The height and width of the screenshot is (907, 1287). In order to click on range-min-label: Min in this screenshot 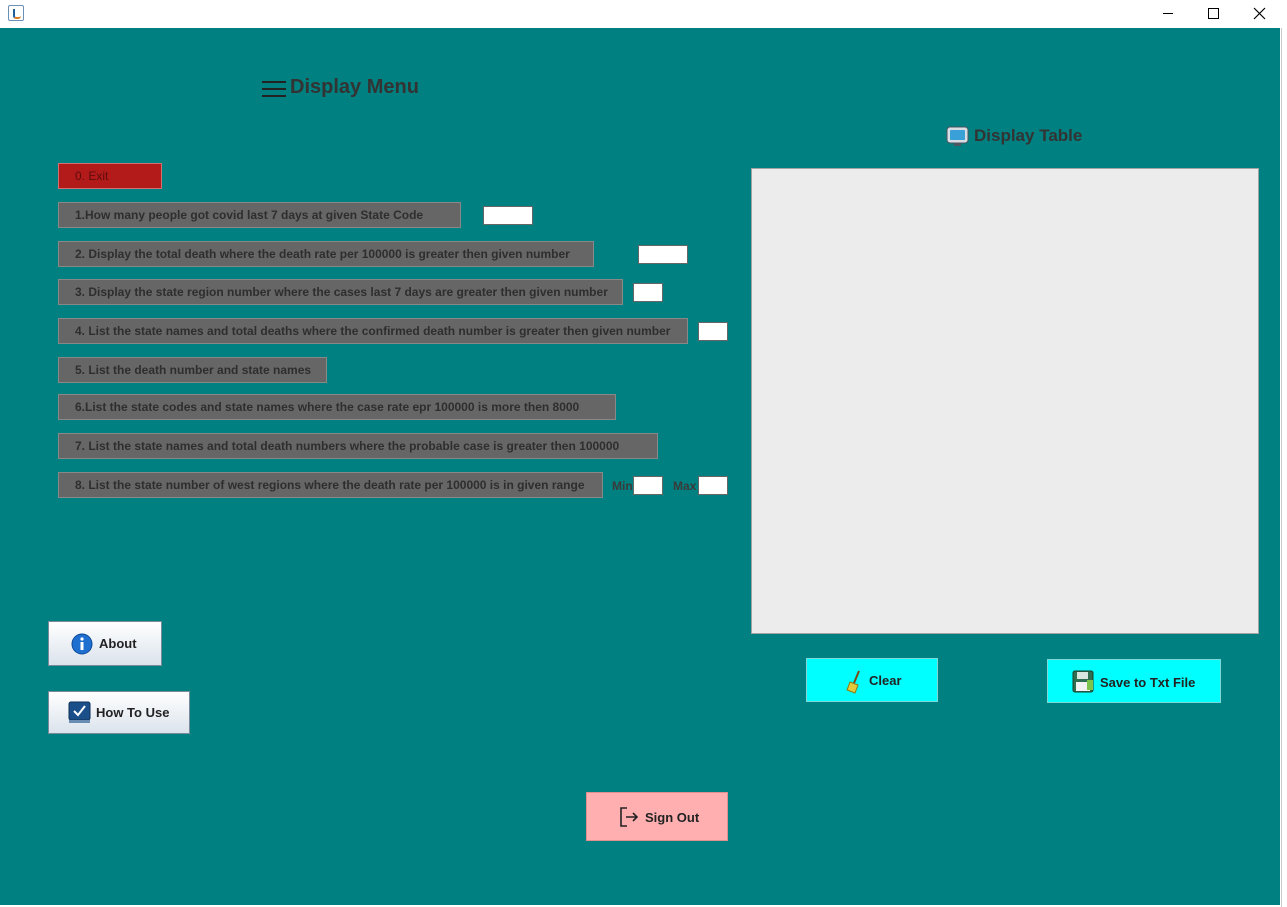, I will do `click(622, 486)`.